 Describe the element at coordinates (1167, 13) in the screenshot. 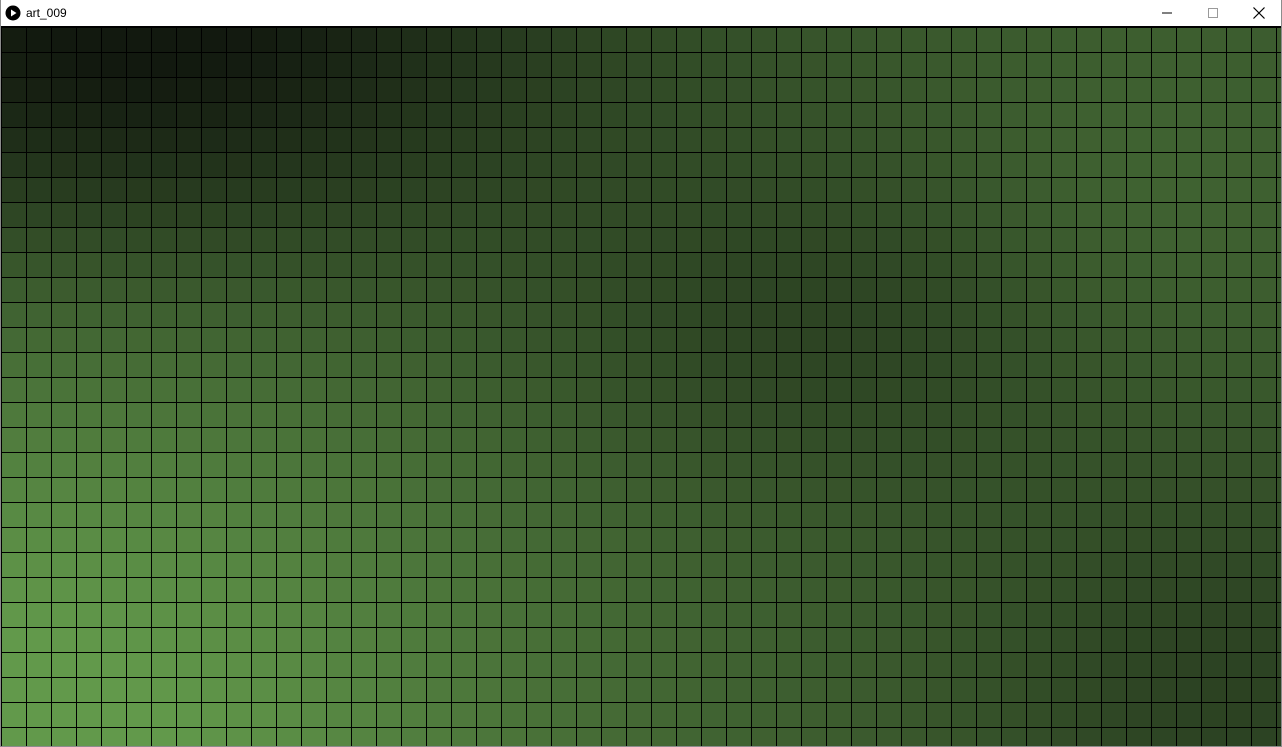

I see `minimize-button` at that location.